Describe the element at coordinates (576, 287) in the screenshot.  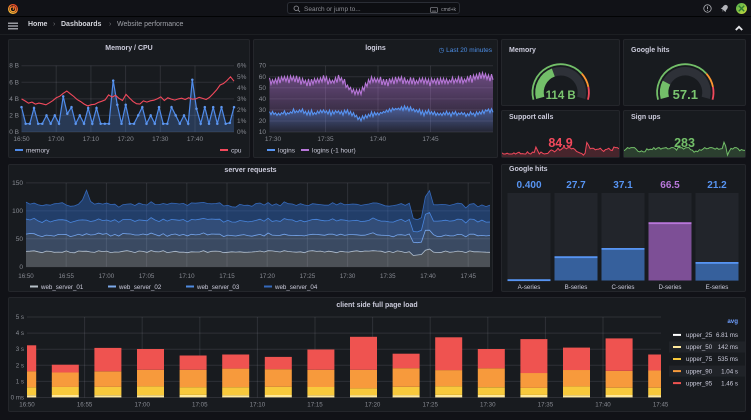
I see `svg-text: B-series` at that location.